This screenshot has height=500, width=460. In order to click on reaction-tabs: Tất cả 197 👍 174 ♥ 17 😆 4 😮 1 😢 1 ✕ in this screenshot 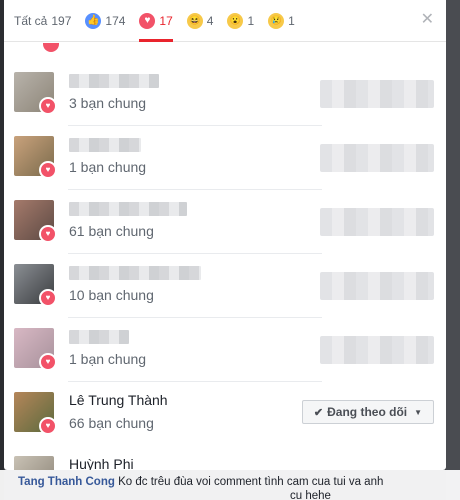, I will do `click(225, 21)`.